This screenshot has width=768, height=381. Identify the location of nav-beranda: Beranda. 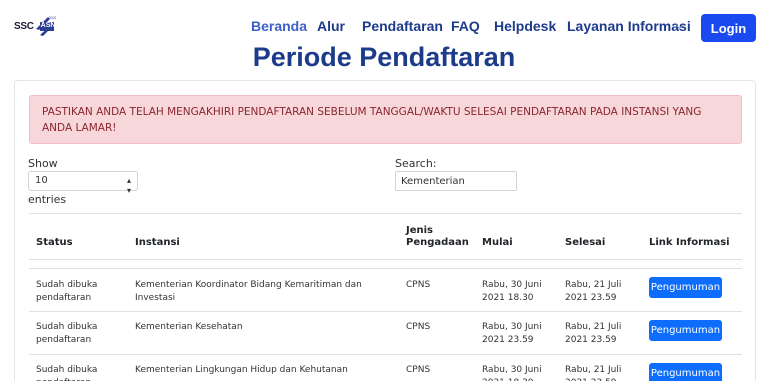
(279, 26).